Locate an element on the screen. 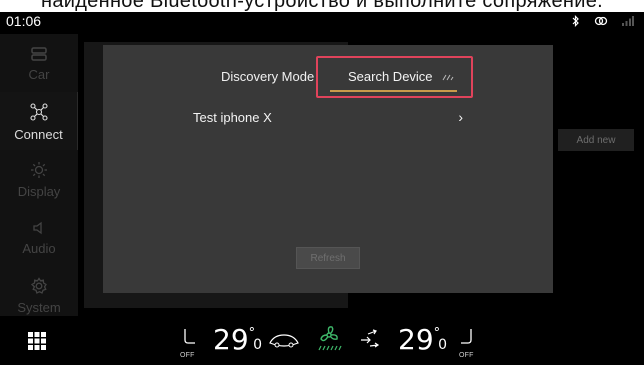  sidebar-item-car: Car is located at coordinates (39, 63).